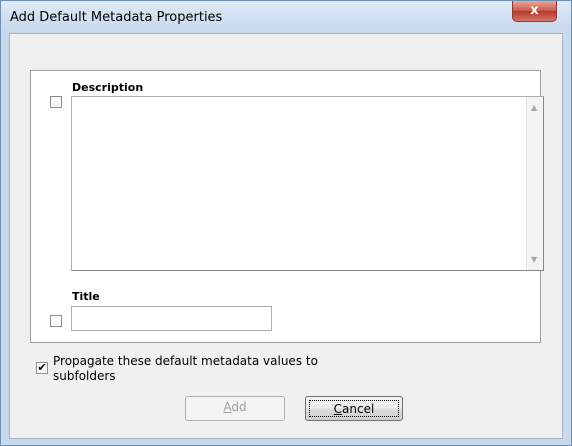 The image size is (572, 446). What do you see at coordinates (534, 259) in the screenshot?
I see `scroll-down-icon: ▼` at bounding box center [534, 259].